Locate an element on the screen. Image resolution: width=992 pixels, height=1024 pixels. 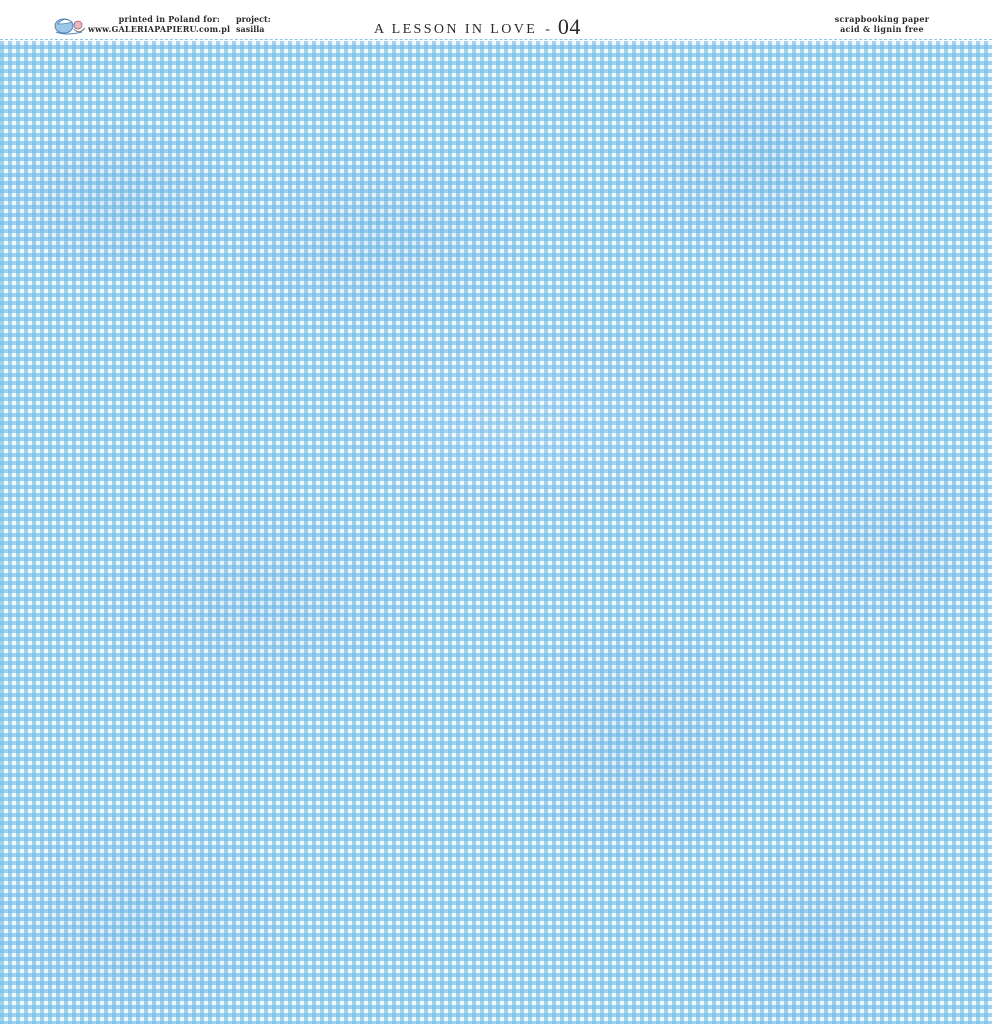
project-name: sasilla is located at coordinates (250, 29).